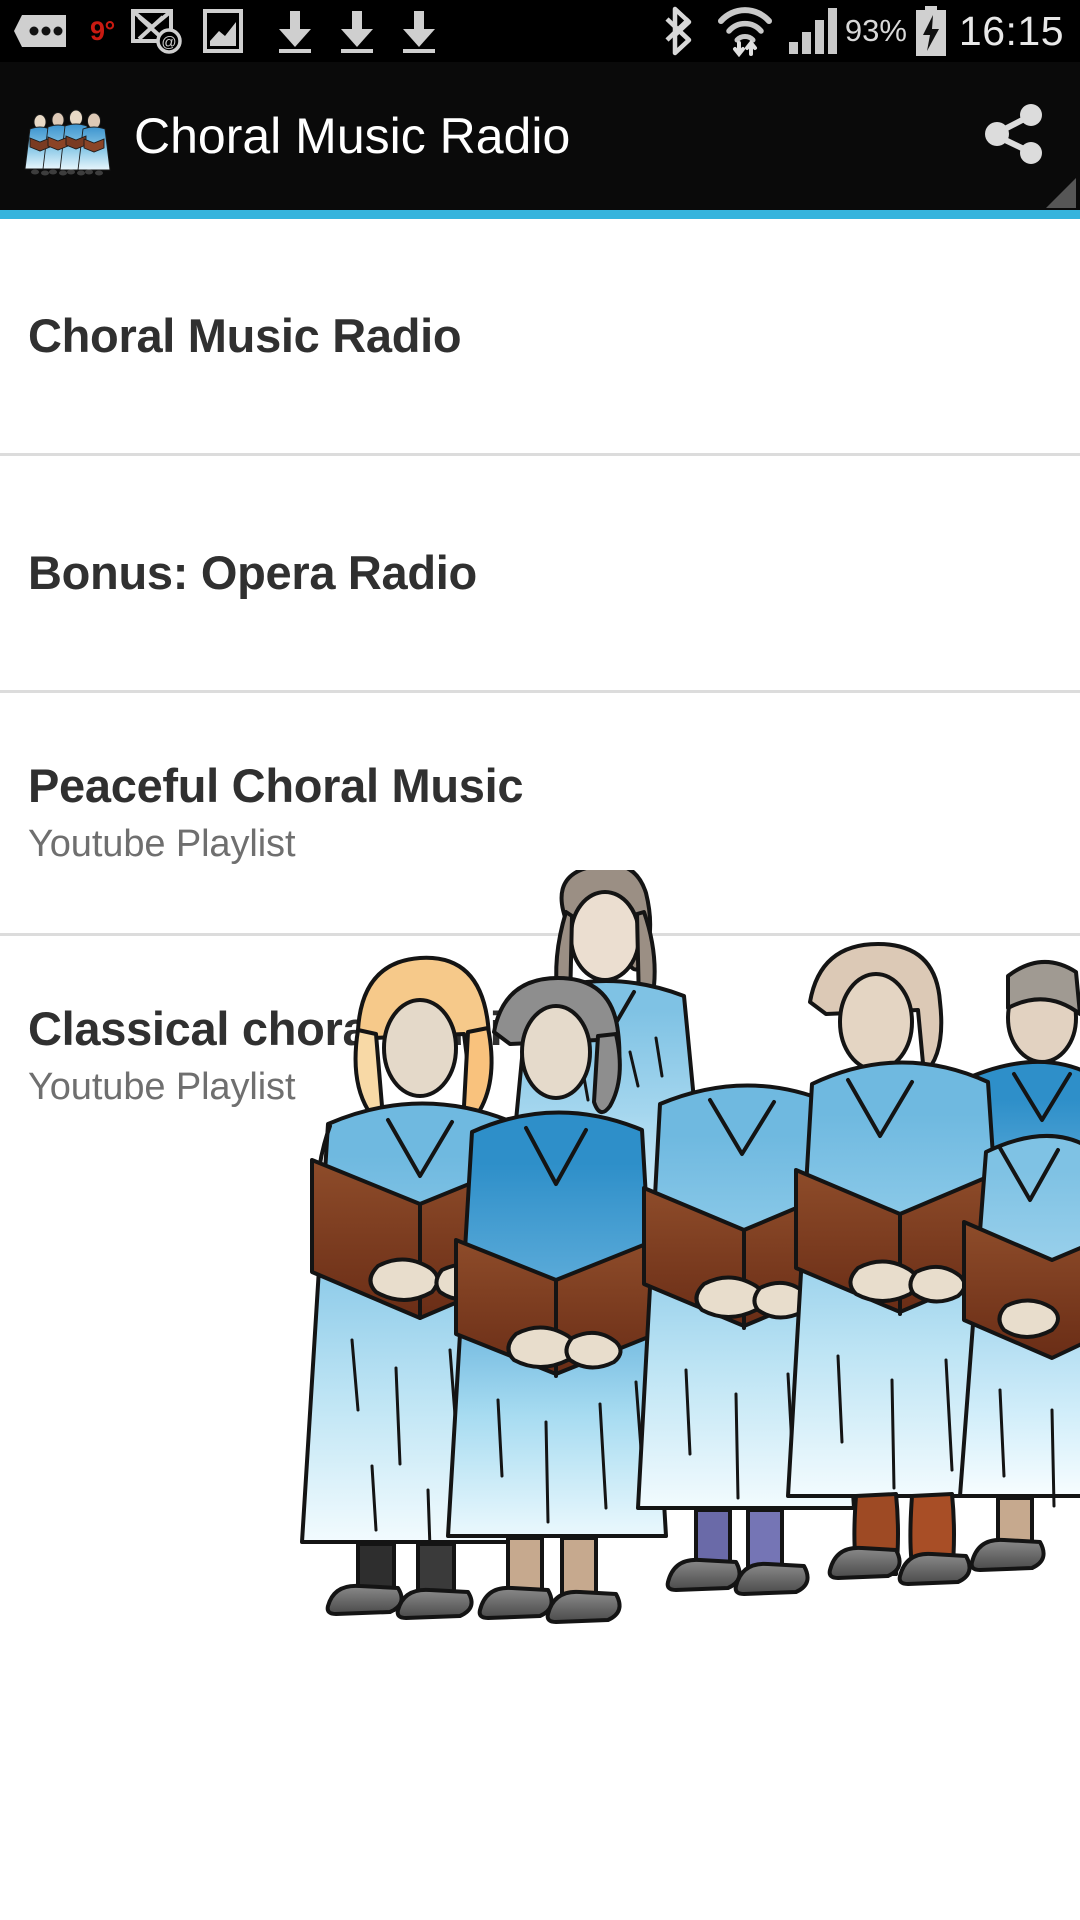 The image size is (1080, 1920). I want to click on list-item-title: Peaceful Choral Music, so click(276, 786).